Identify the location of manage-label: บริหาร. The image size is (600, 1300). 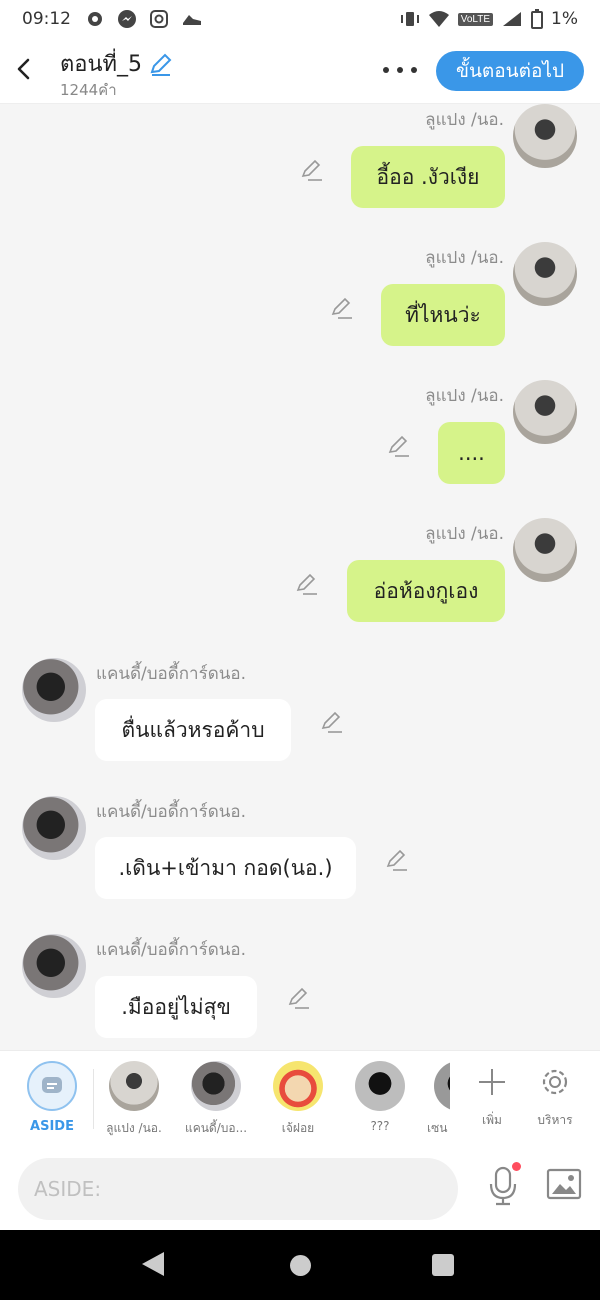
(555, 1120).